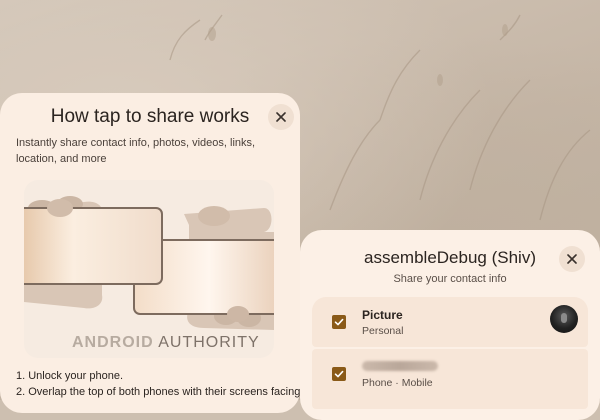 Image resolution: width=600 pixels, height=420 pixels. What do you see at coordinates (113, 342) in the screenshot?
I see `watermark-brand-a: ANDROID` at bounding box center [113, 342].